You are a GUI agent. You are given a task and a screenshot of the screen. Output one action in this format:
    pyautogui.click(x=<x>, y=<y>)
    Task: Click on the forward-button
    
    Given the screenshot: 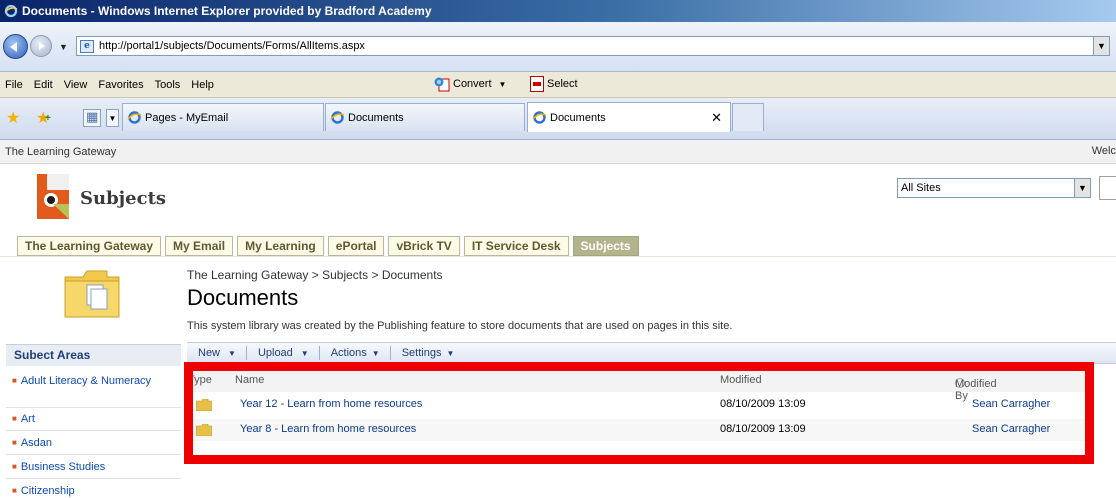 What is the action you would take?
    pyautogui.click(x=41, y=46)
    